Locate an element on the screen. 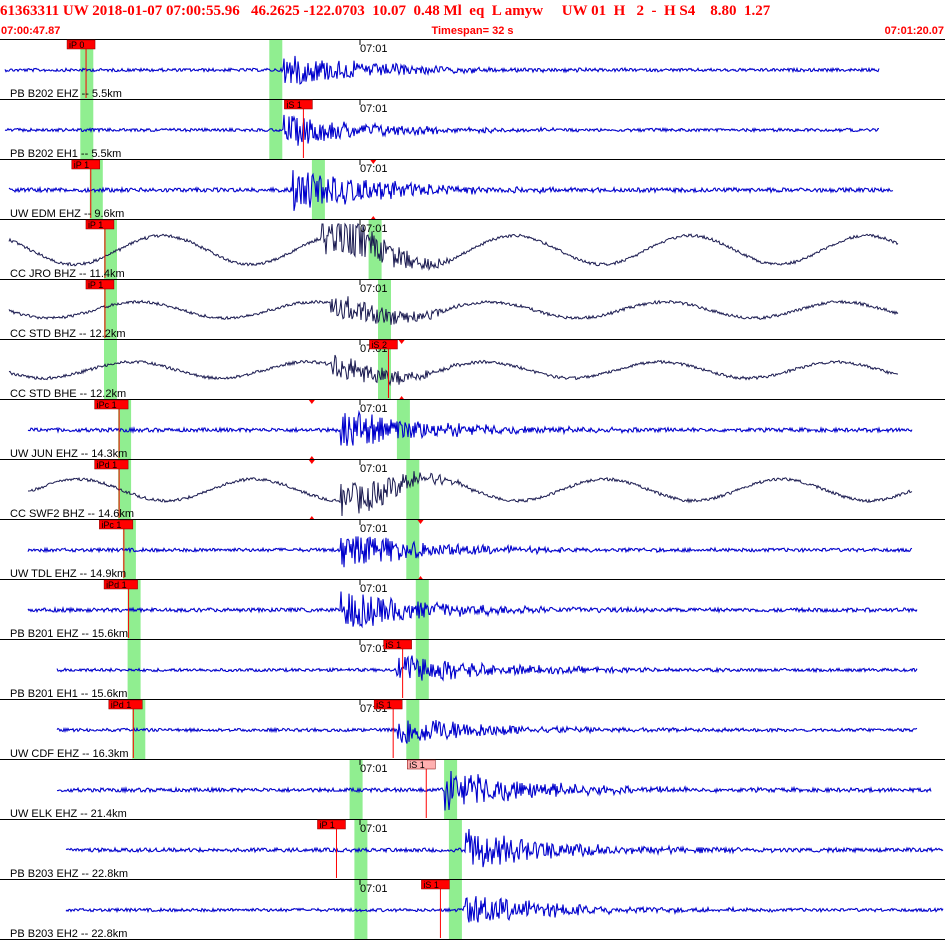 This screenshot has height=940, width=945. station-label: UW TDL EHZ -- 14.9km is located at coordinates (68, 574).